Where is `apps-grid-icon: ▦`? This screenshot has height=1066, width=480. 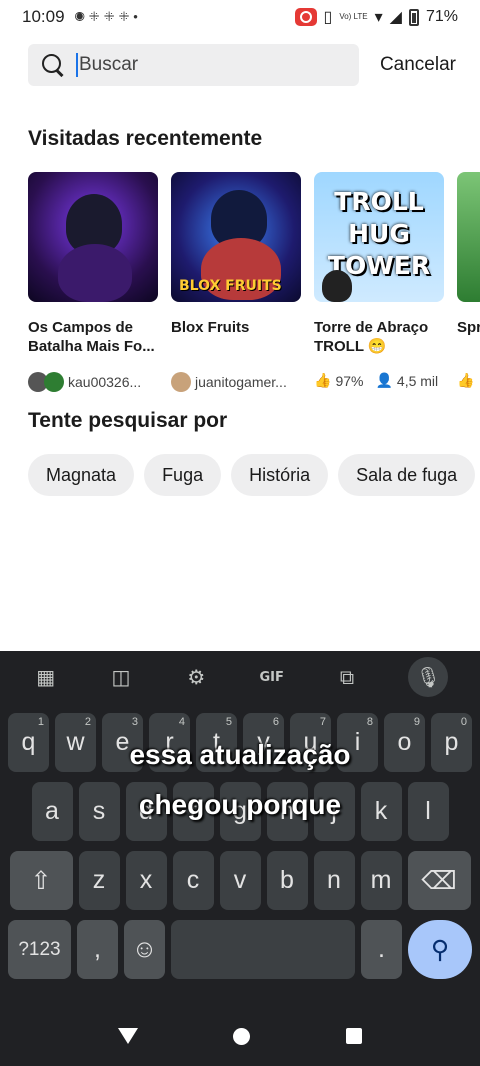
apps-grid-icon: ▦ is located at coordinates (46, 677).